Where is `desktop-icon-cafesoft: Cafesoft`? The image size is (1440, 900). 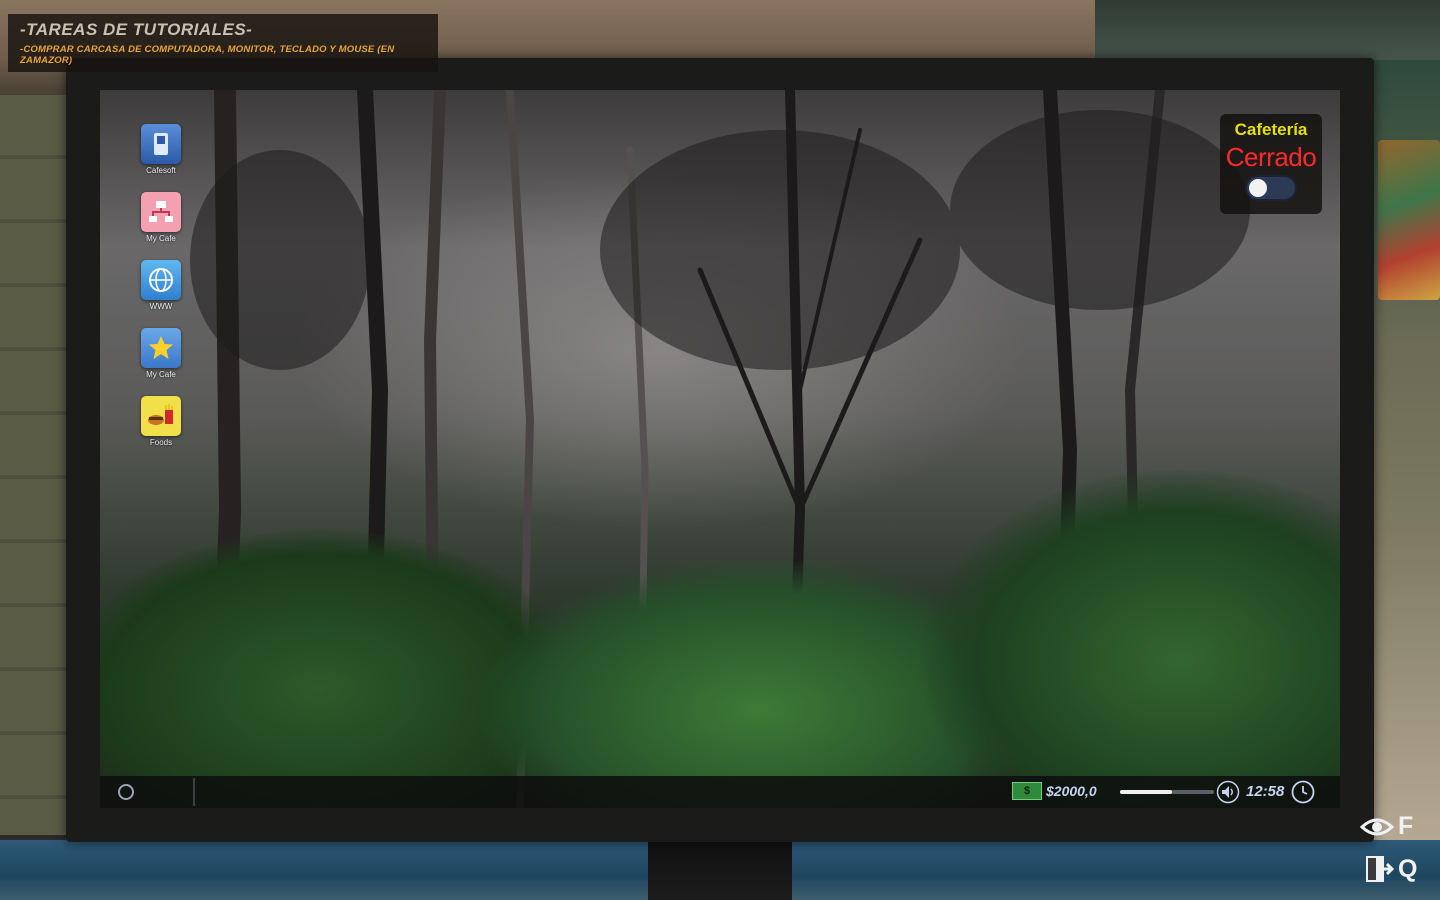 desktop-icon-cafesoft: Cafesoft is located at coordinates (161, 158).